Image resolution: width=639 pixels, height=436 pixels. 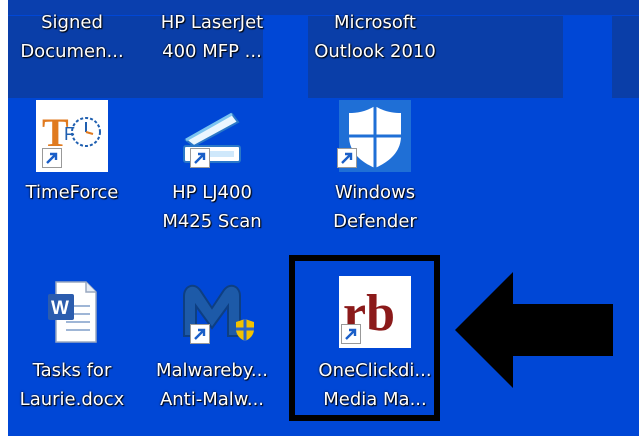 What do you see at coordinates (375, 37) in the screenshot?
I see `icon-label: Microsoft Outlook 2010` at bounding box center [375, 37].